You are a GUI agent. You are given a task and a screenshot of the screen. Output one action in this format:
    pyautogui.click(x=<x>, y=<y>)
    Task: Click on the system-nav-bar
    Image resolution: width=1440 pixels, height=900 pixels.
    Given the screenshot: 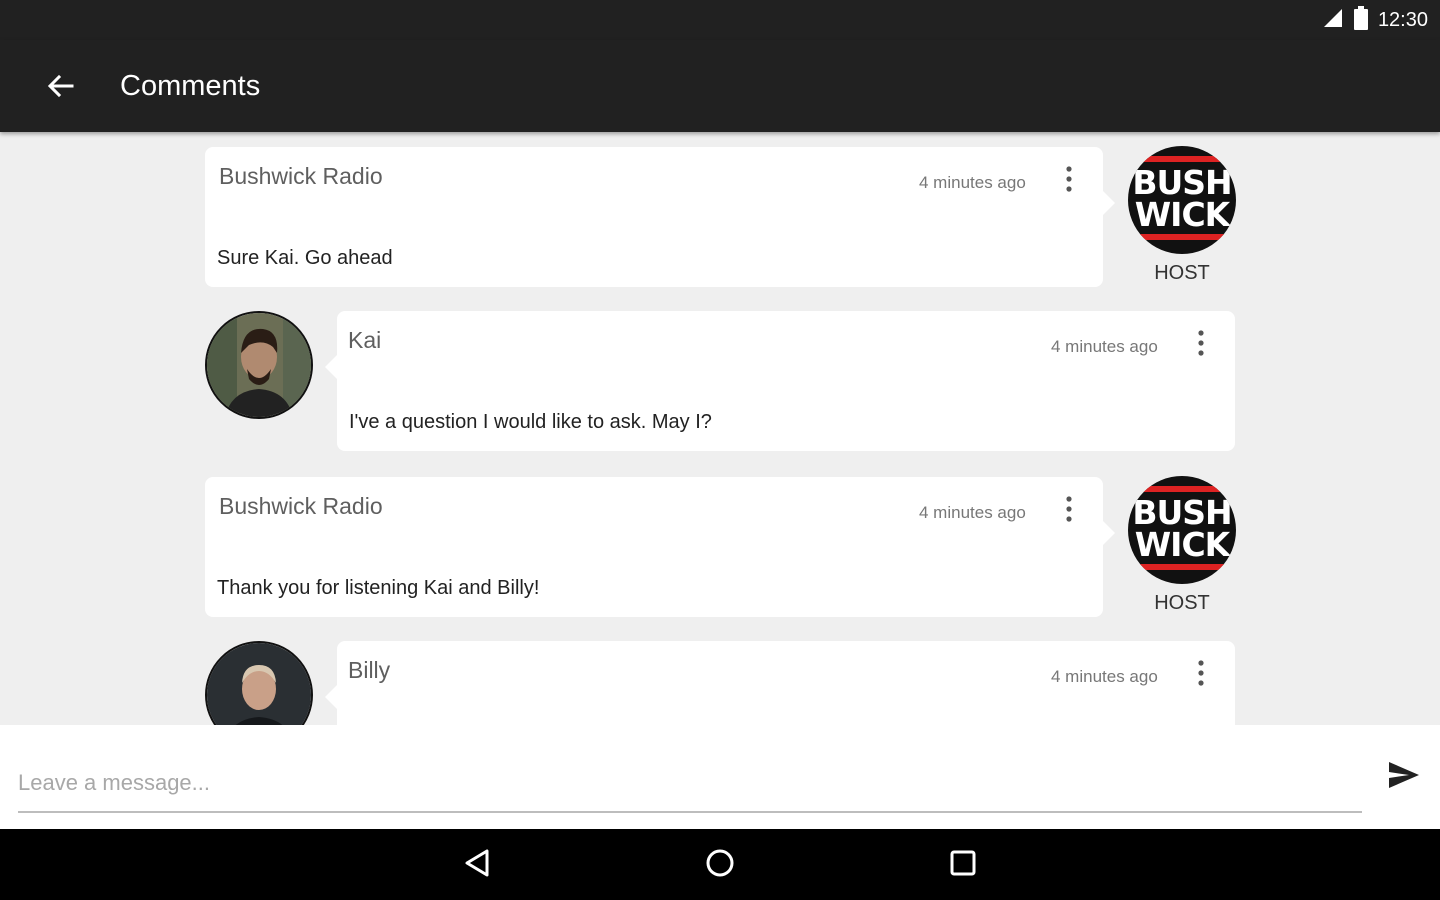 What is the action you would take?
    pyautogui.click(x=720, y=864)
    